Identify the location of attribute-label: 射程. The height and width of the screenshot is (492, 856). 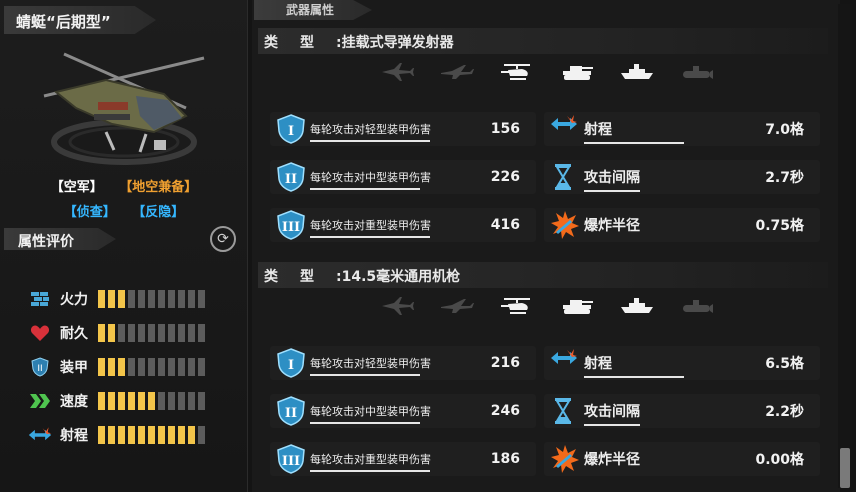
(74, 436).